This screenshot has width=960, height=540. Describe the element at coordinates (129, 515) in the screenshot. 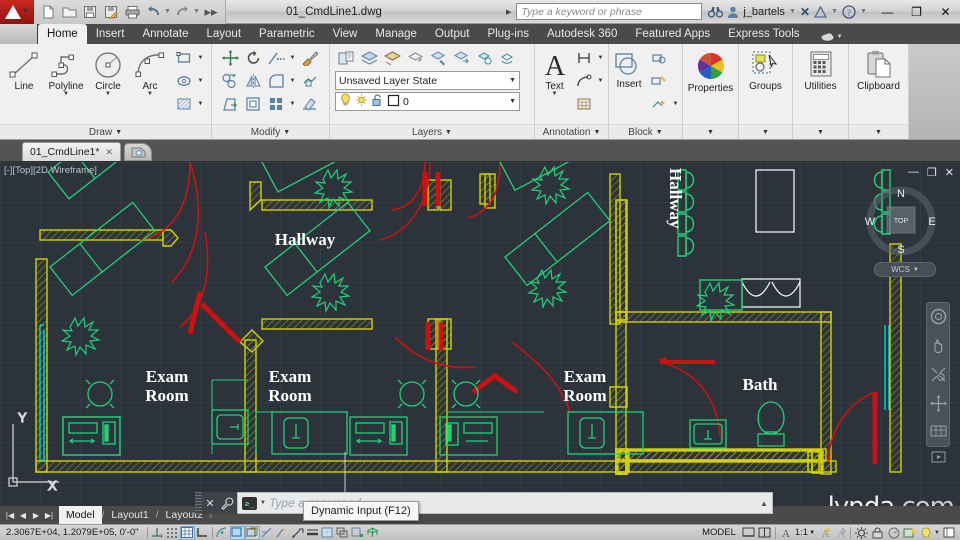

I see `tab-layout1: Layout1` at that location.